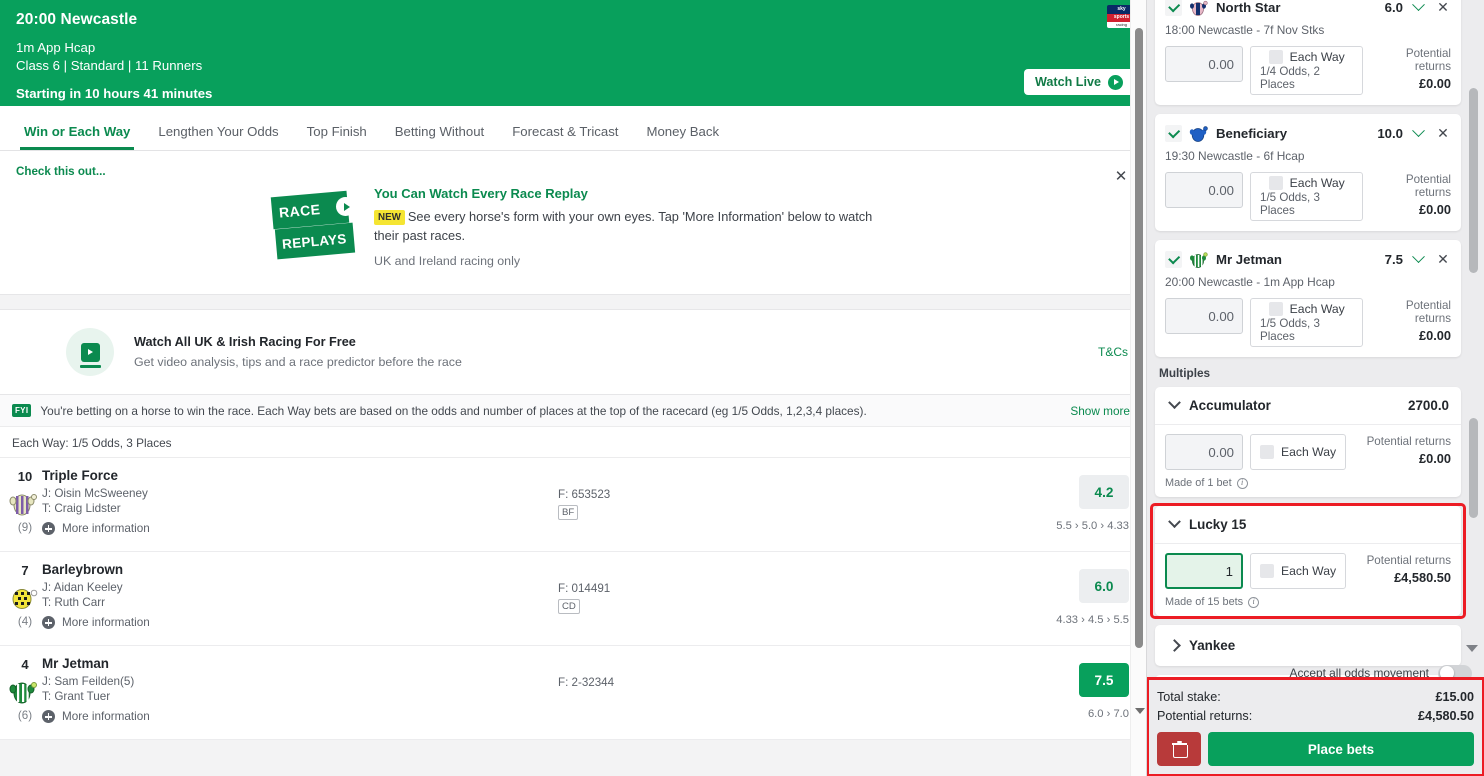 This screenshot has height=776, width=1484. Describe the element at coordinates (109, 66) in the screenshot. I see `race-details: Class 6 | Standard | 11 Runners` at that location.